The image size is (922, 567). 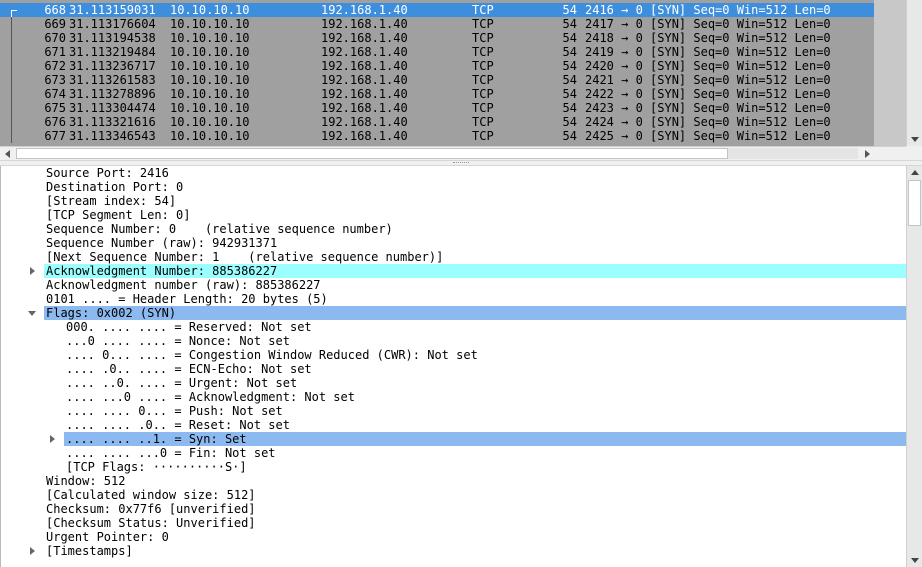 What do you see at coordinates (569, 122) in the screenshot?
I see `packet-length: 54` at bounding box center [569, 122].